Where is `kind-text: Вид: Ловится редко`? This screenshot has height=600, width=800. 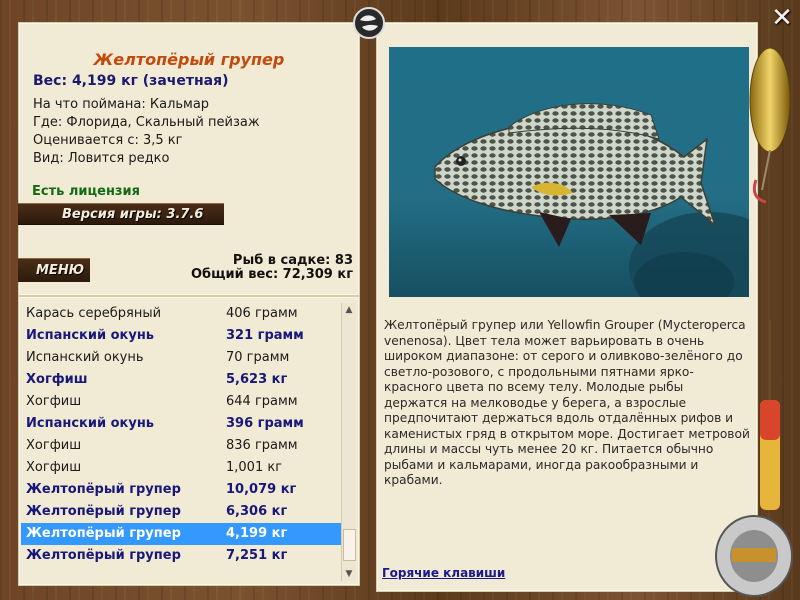
kind-text: Вид: Ловится редко is located at coordinates (101, 158).